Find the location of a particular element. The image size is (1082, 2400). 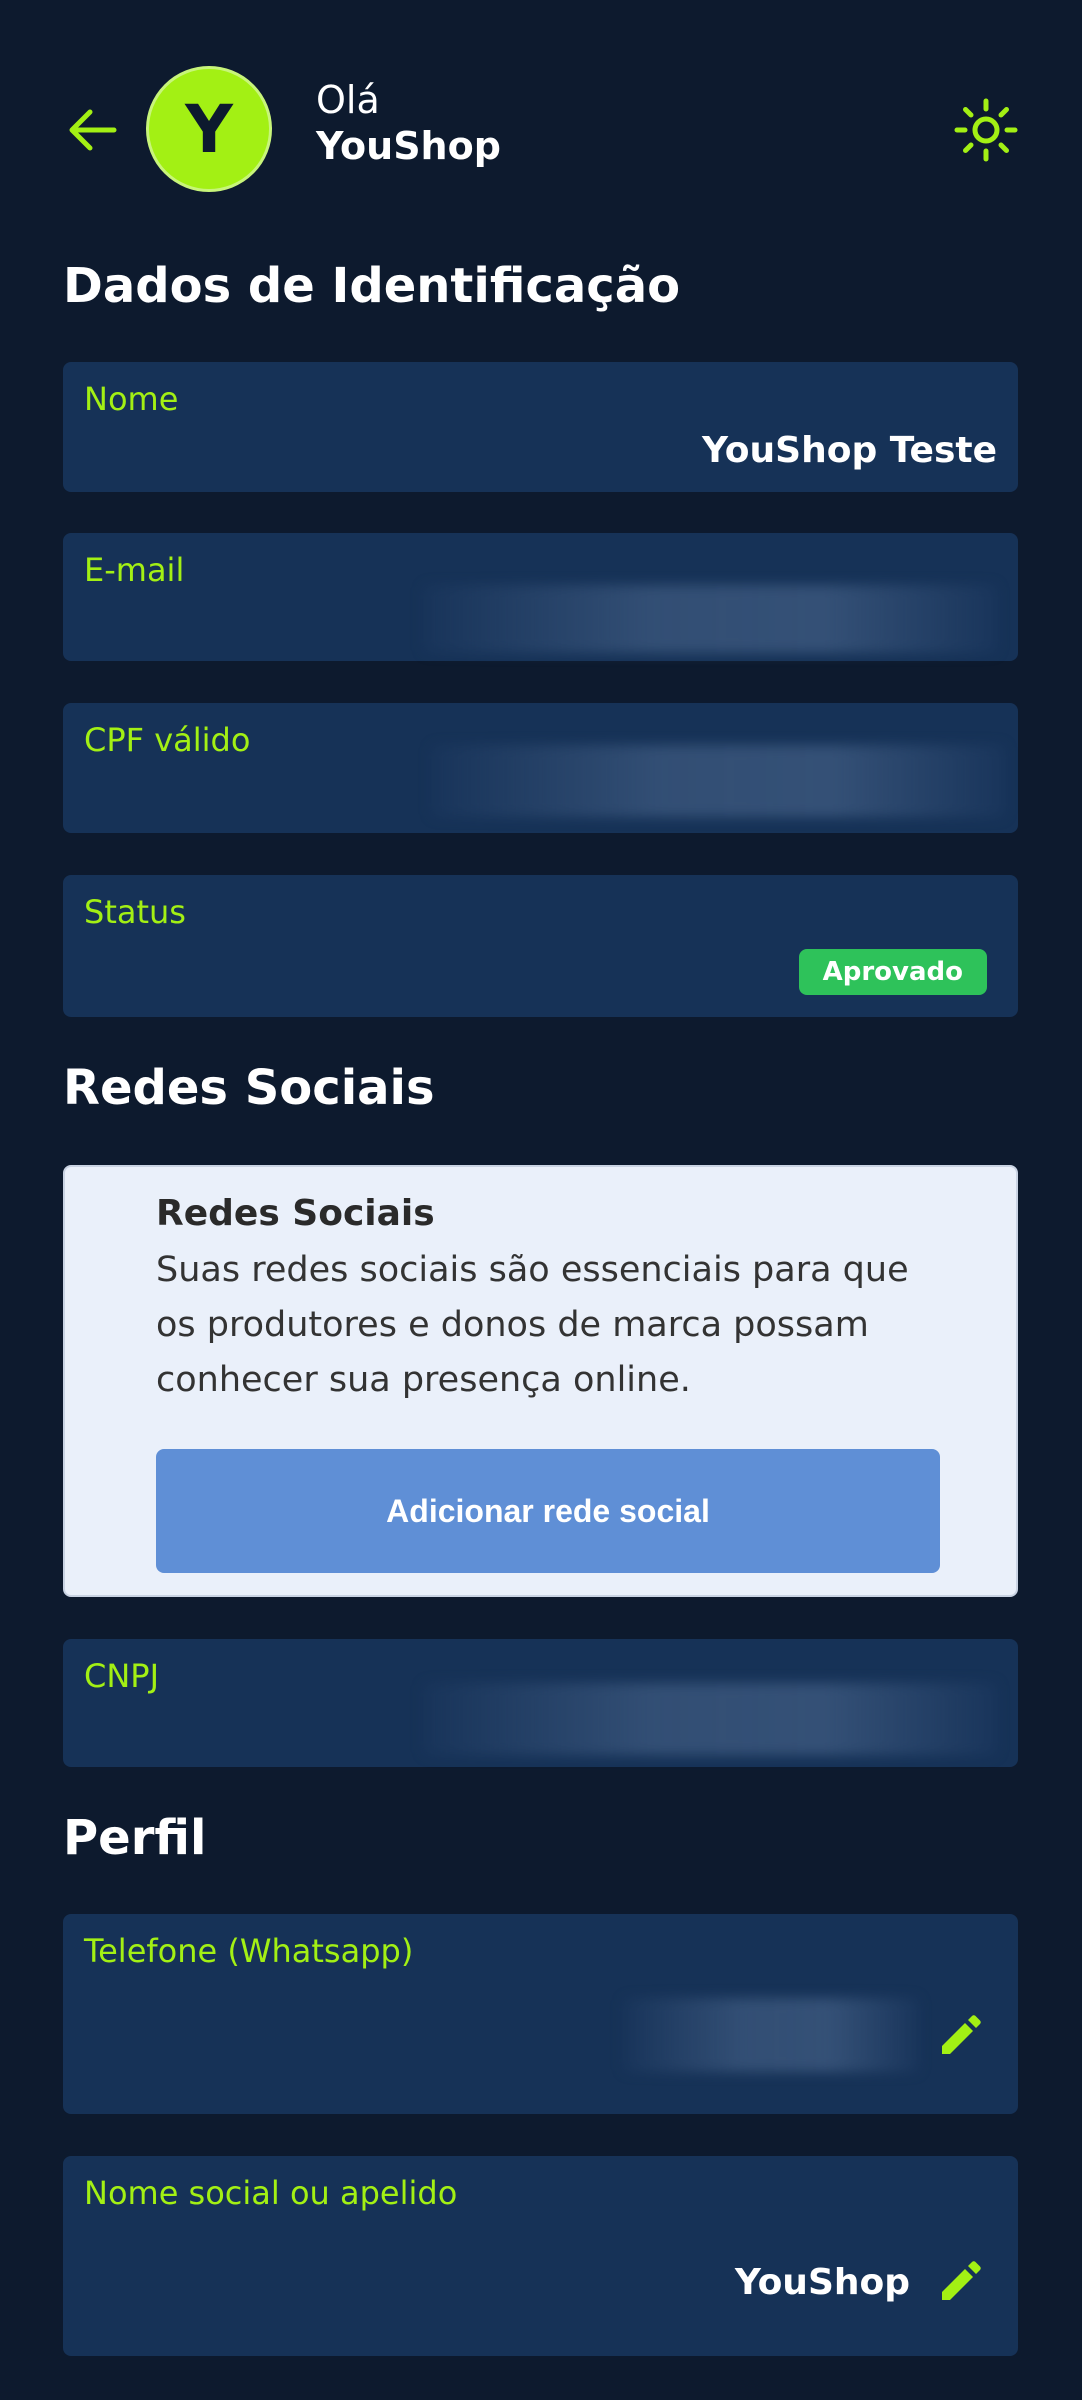

name-value: YouShop Teste is located at coordinates (849, 450).